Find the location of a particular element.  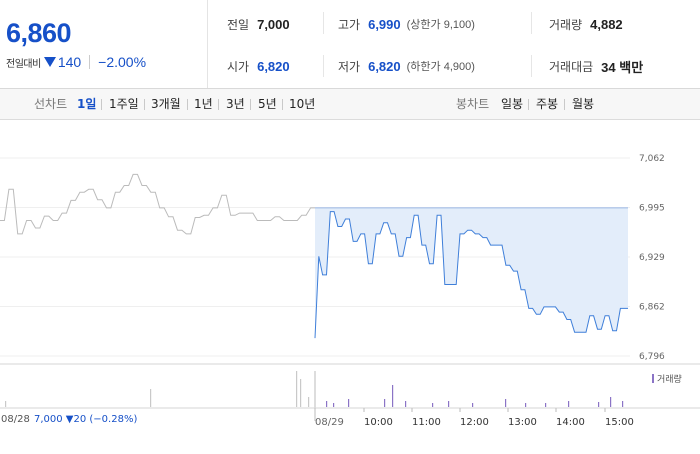

tab-monthly: 월봉 is located at coordinates (583, 104).